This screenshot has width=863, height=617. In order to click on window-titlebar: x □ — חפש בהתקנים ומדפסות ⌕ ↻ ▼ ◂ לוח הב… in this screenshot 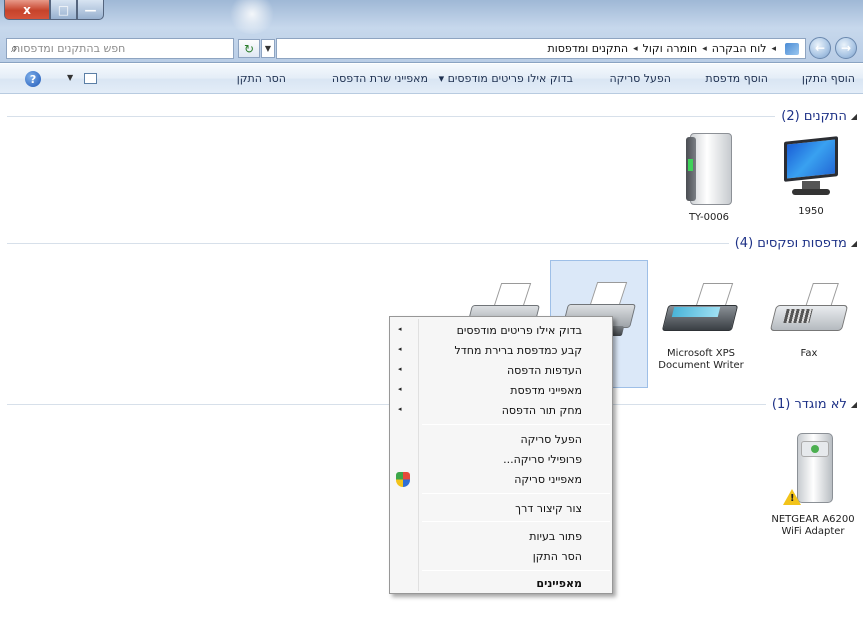, I will do `click(431, 31)`.